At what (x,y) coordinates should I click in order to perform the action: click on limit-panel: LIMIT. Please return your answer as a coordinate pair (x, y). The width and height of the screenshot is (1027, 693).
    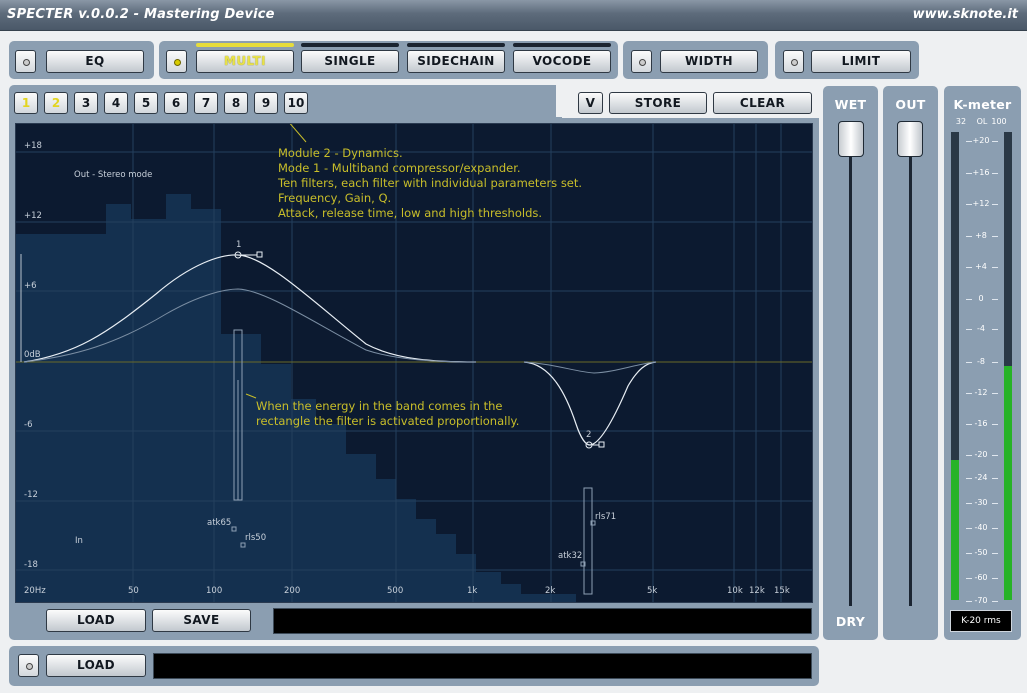
    Looking at the image, I should click on (847, 60).